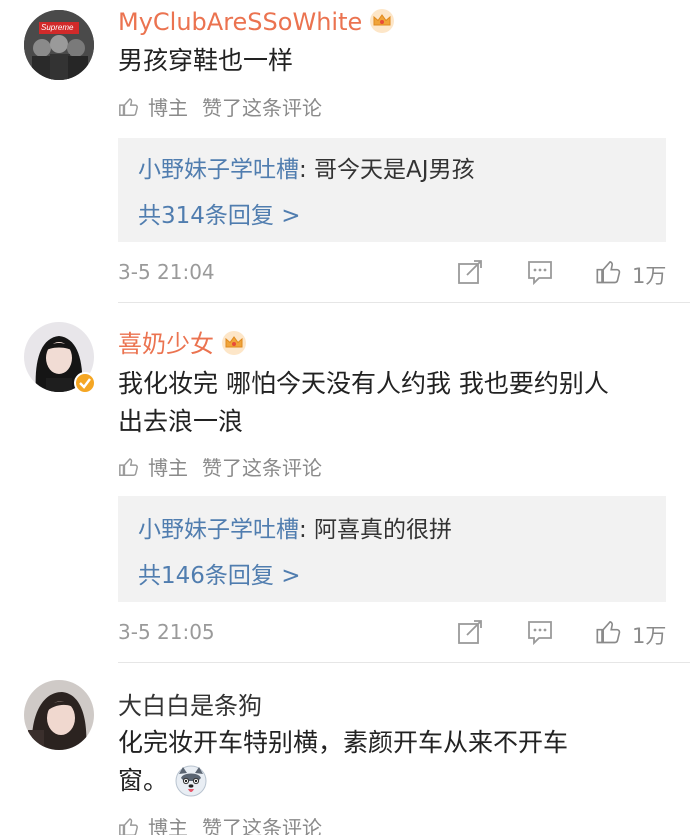 This screenshot has height=835, width=690. I want to click on username-text: 大白白是条狗, so click(190, 706).